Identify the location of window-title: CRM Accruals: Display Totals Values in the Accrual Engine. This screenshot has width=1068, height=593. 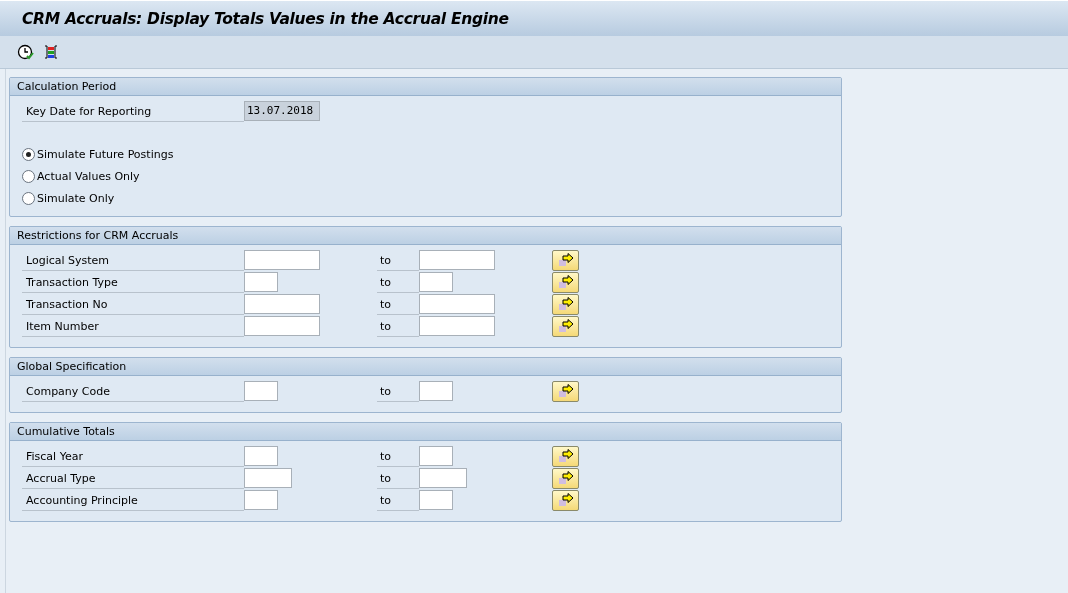
(265, 18).